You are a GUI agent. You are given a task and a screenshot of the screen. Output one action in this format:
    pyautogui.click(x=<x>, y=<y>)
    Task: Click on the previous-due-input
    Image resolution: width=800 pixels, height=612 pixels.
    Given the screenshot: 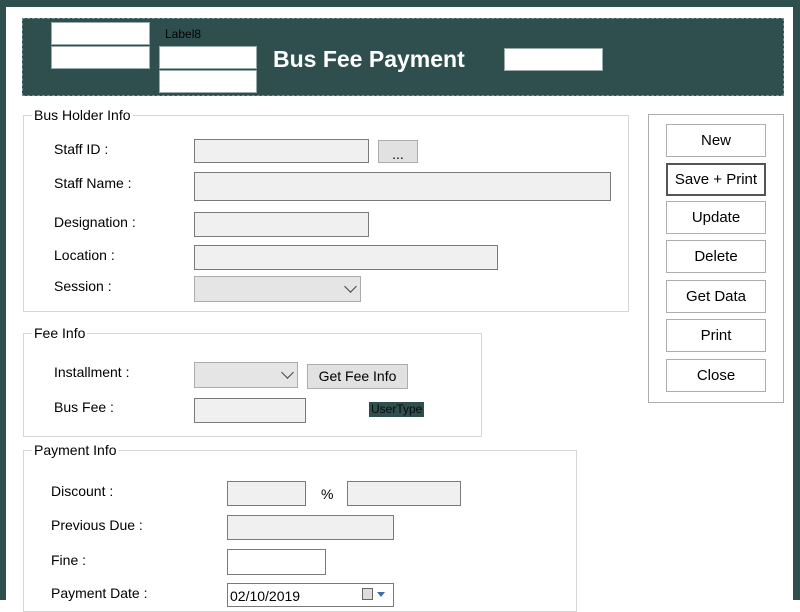 What is the action you would take?
    pyautogui.click(x=310, y=527)
    